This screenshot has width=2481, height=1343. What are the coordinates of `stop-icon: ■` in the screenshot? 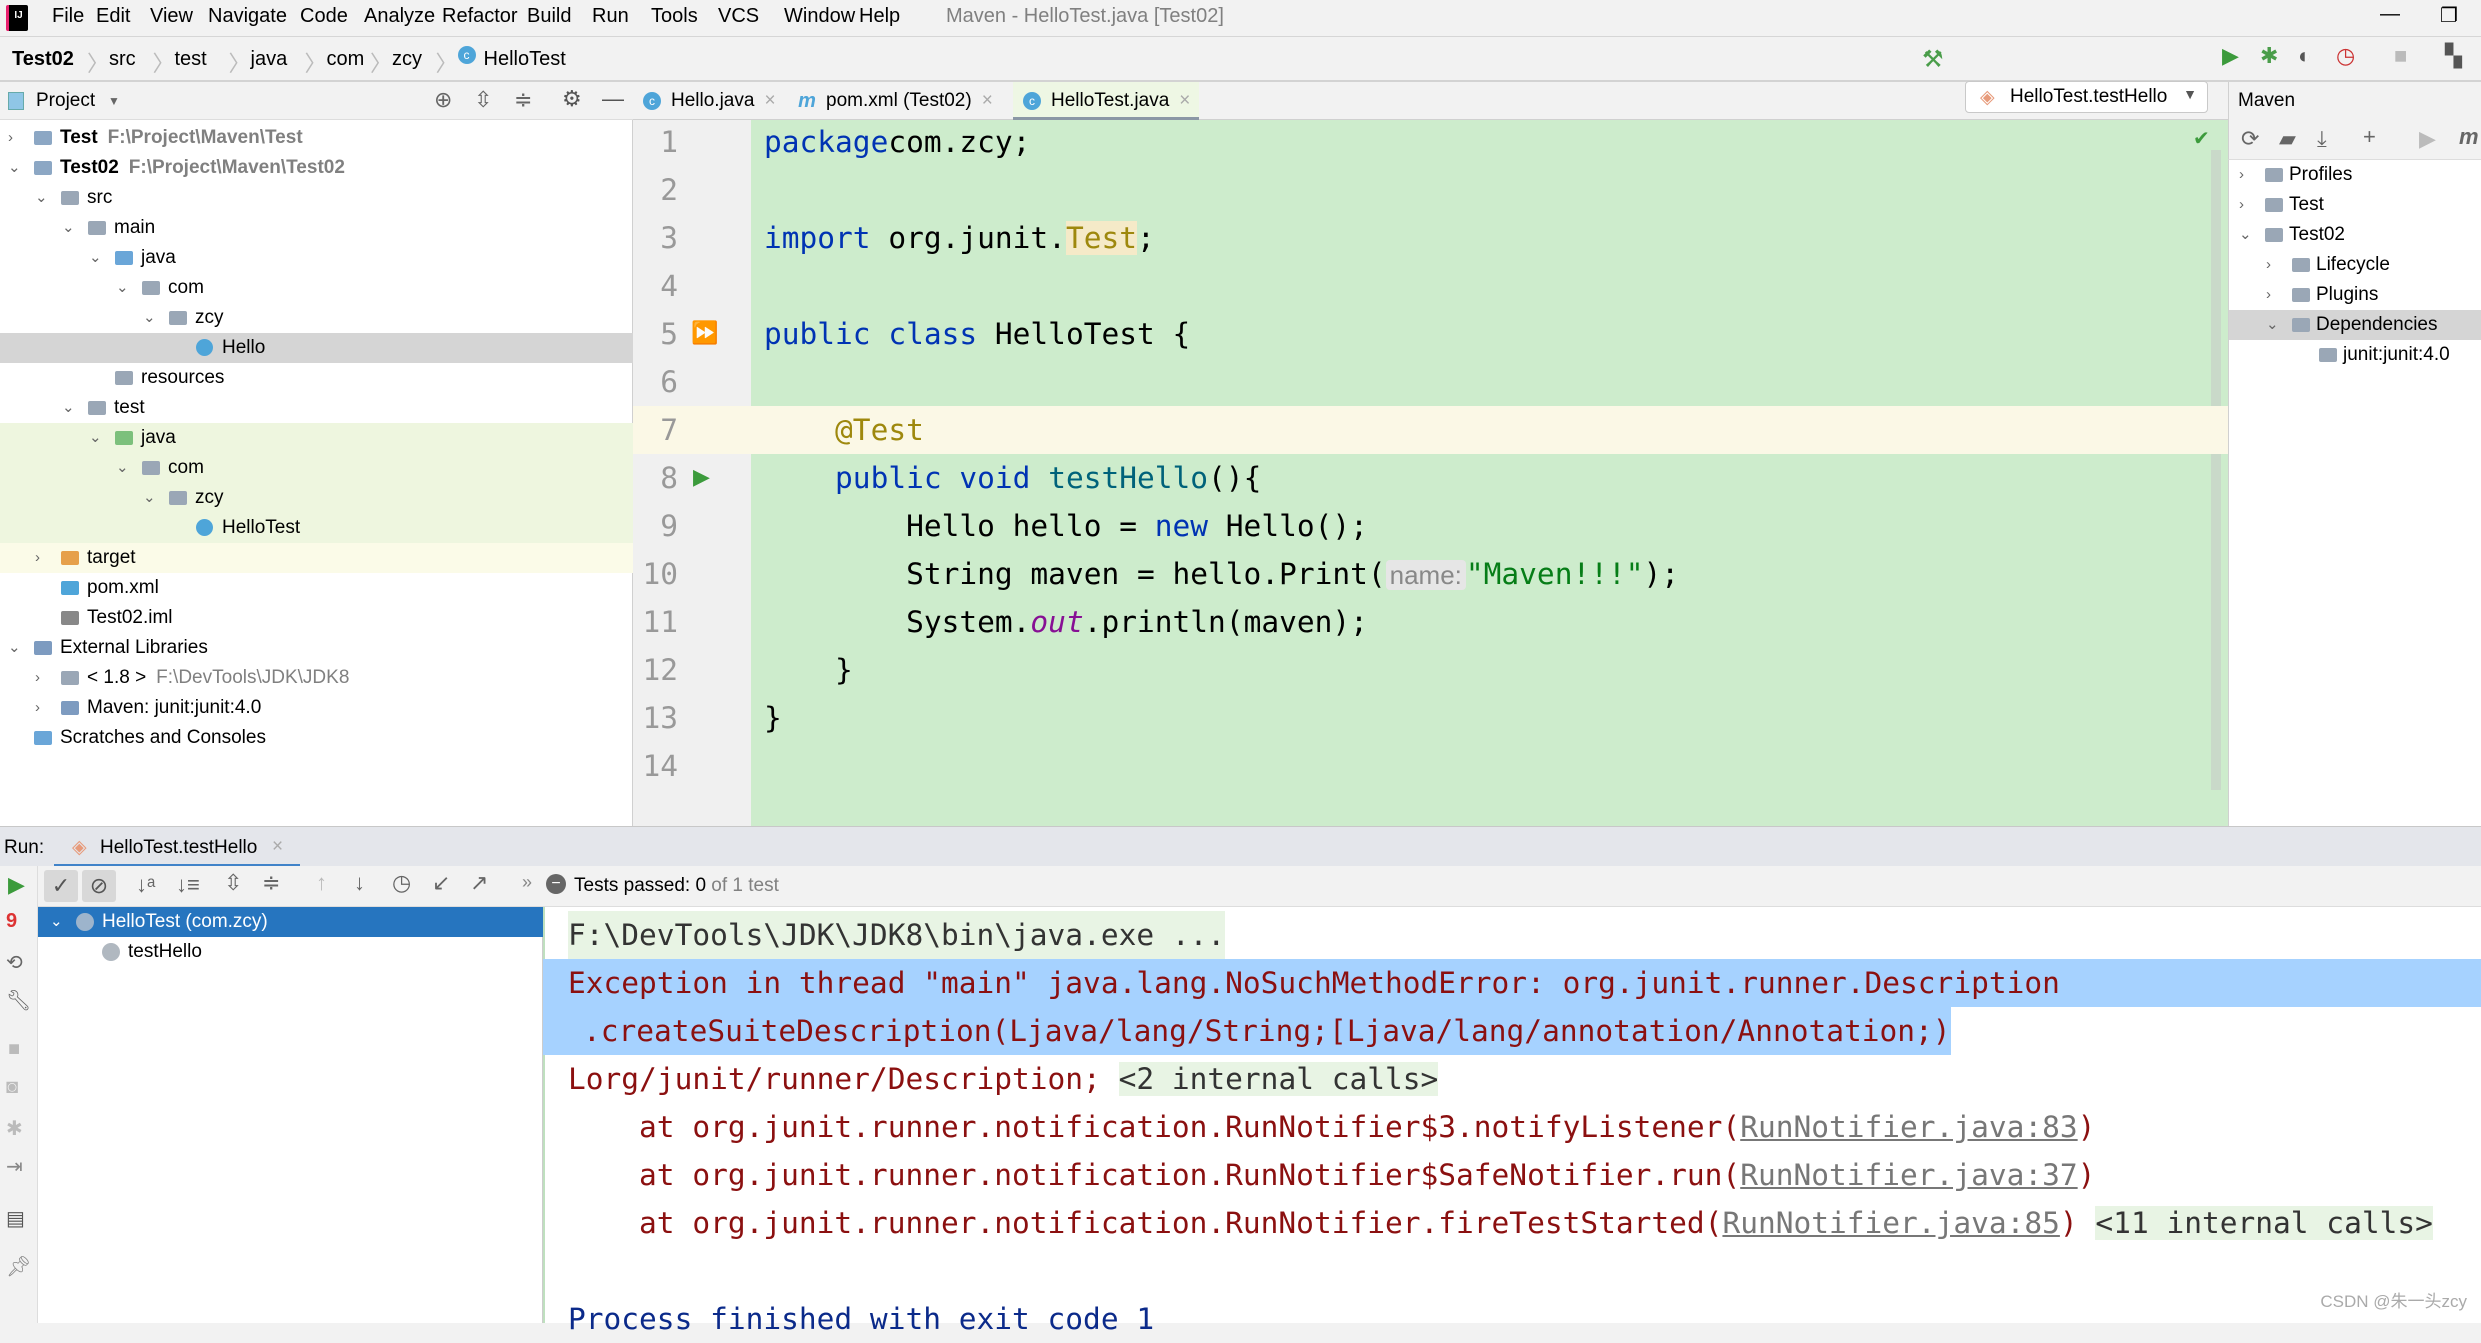 It's located at (14, 1049).